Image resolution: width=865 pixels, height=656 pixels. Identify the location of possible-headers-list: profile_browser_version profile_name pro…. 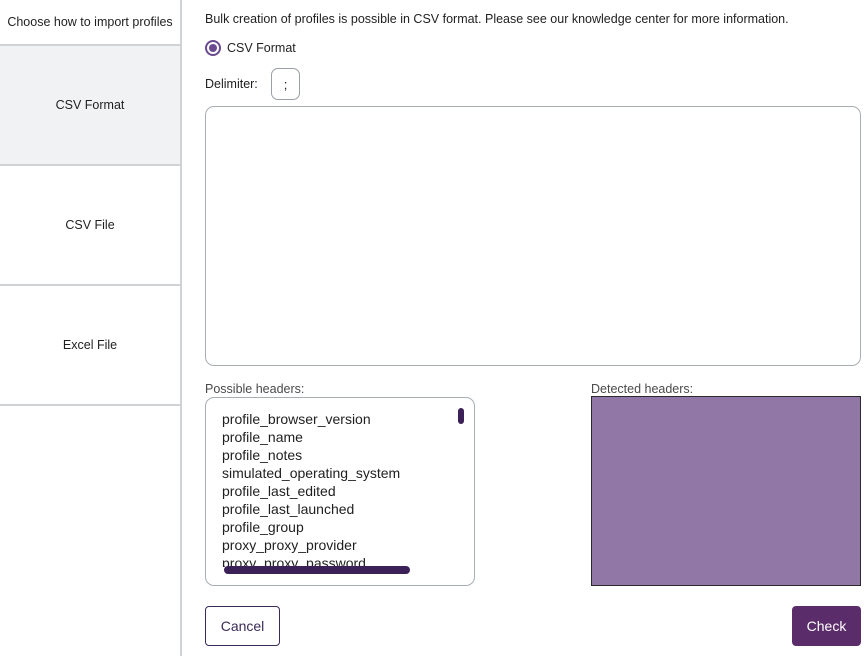
(338, 488).